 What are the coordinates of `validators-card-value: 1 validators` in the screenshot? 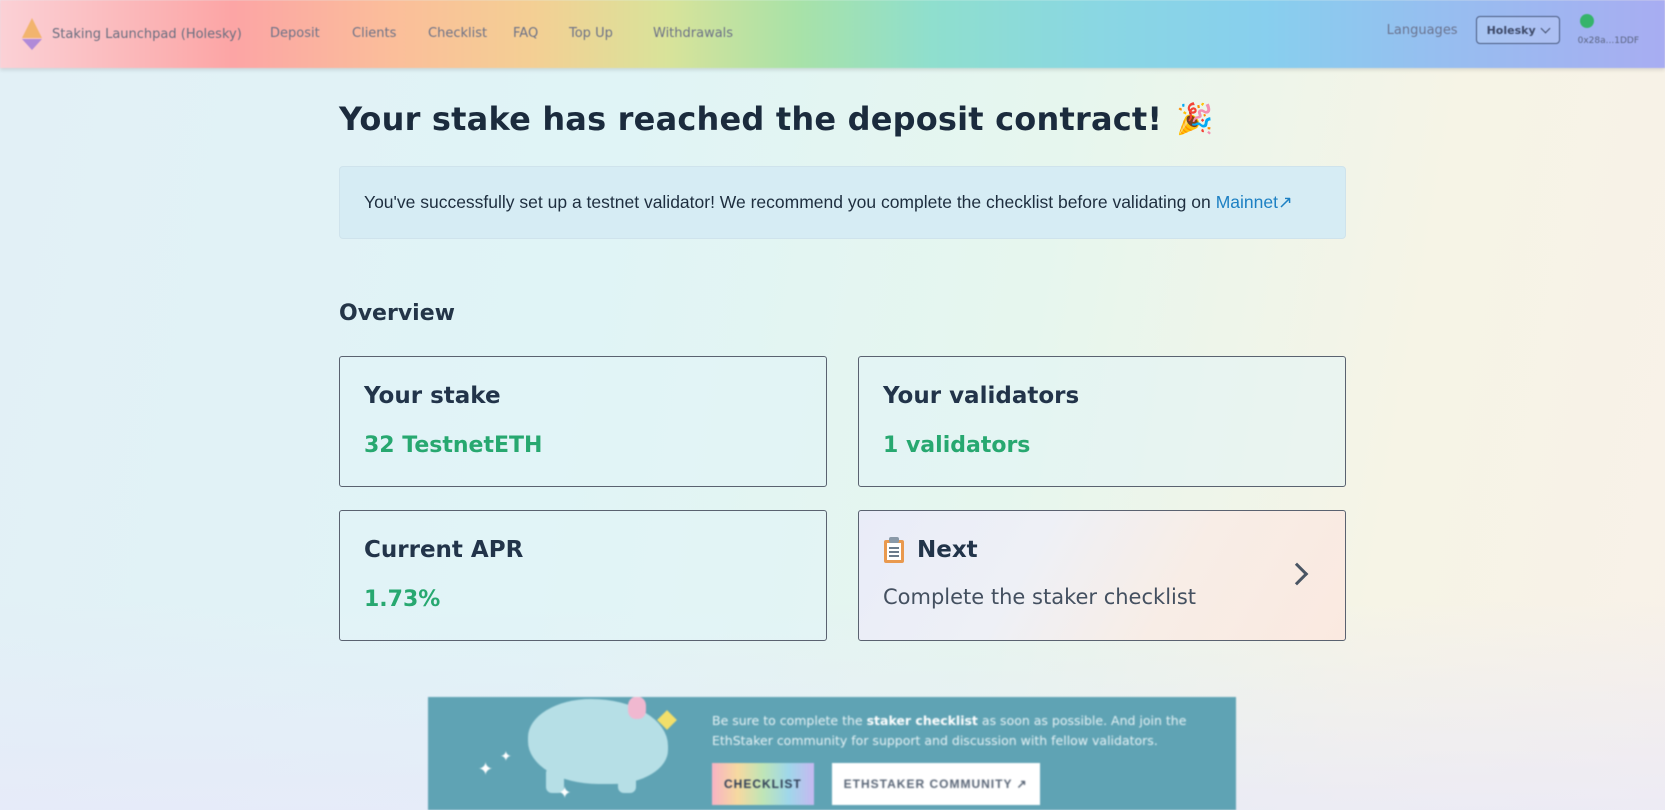 It's located at (957, 445).